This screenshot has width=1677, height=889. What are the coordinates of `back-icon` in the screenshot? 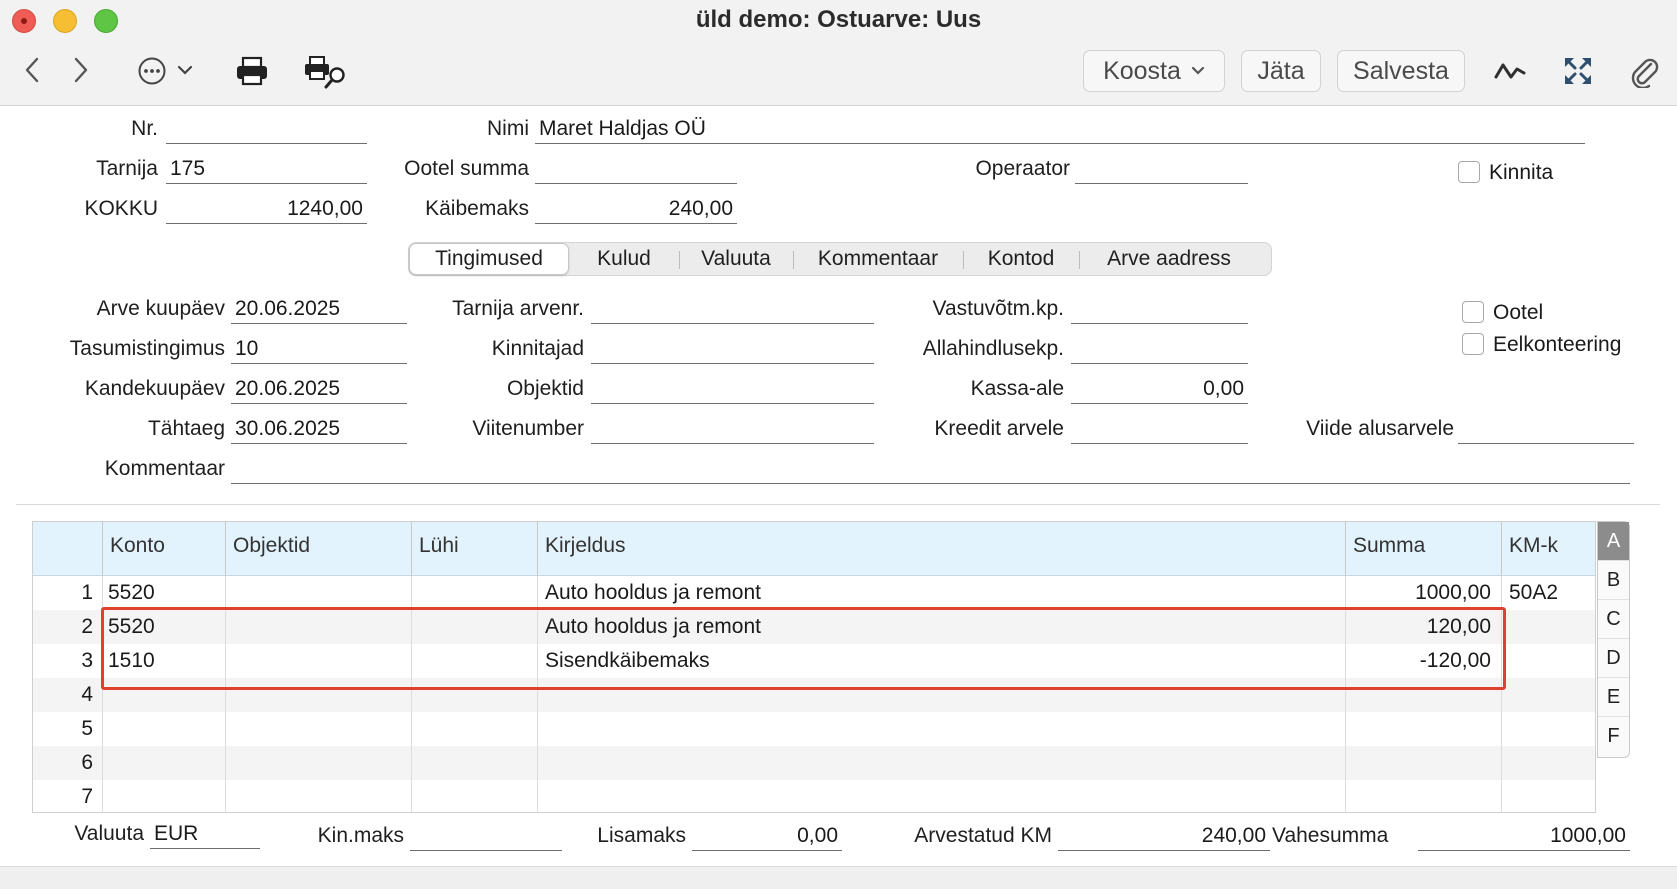 It's located at (32, 70).